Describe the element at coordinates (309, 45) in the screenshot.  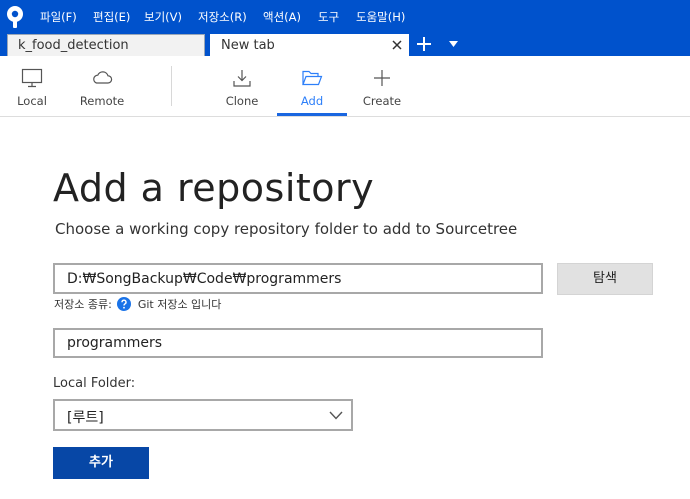
I see `tab-new-tab: New tab` at that location.